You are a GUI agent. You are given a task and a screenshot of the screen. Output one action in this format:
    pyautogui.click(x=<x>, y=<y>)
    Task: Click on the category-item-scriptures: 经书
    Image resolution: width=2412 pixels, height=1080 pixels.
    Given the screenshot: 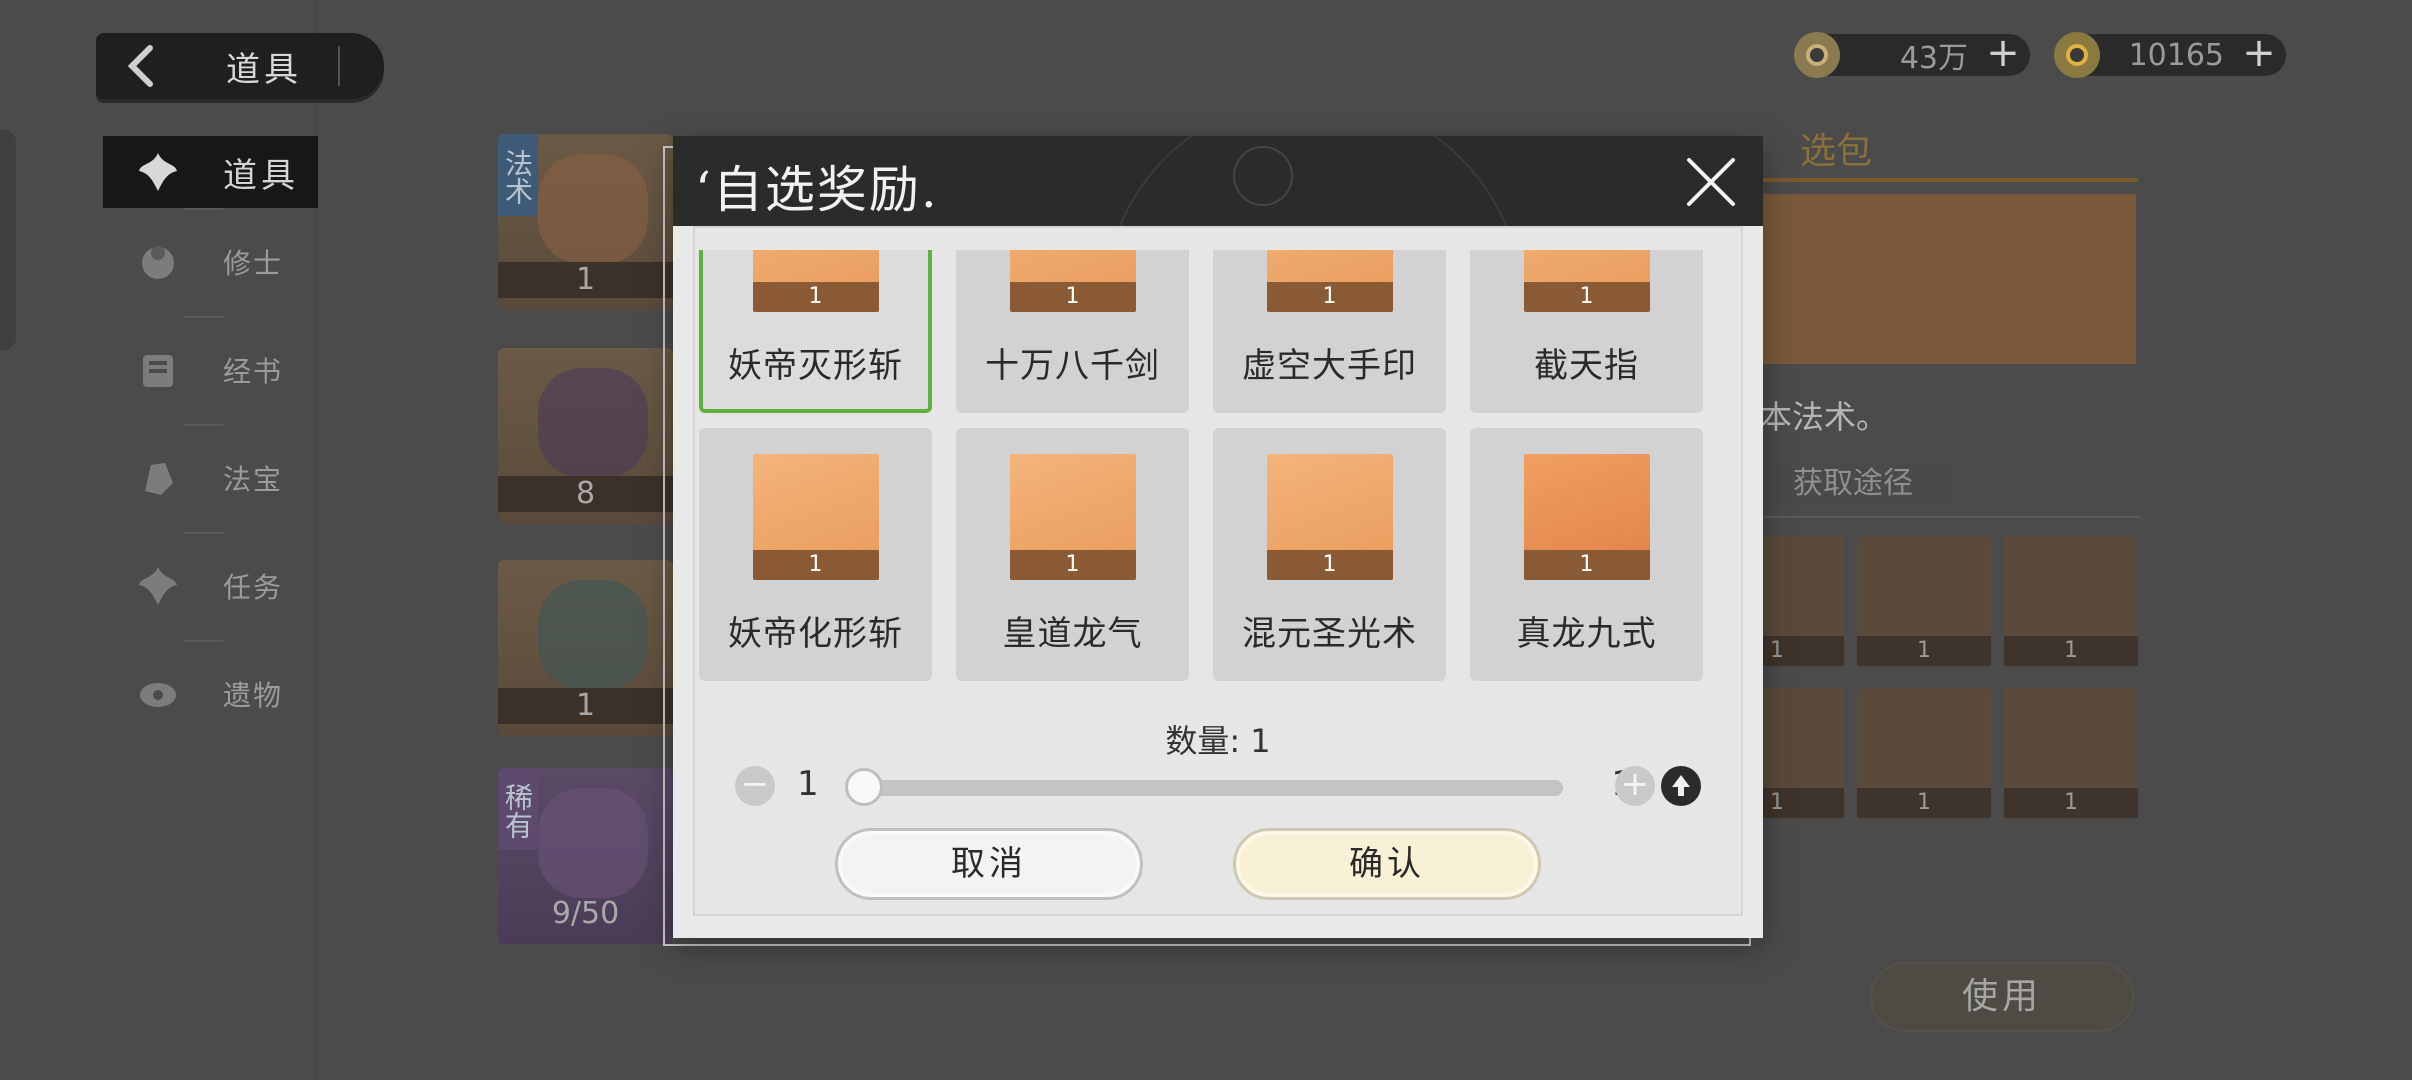 What is the action you would take?
    pyautogui.click(x=210, y=370)
    